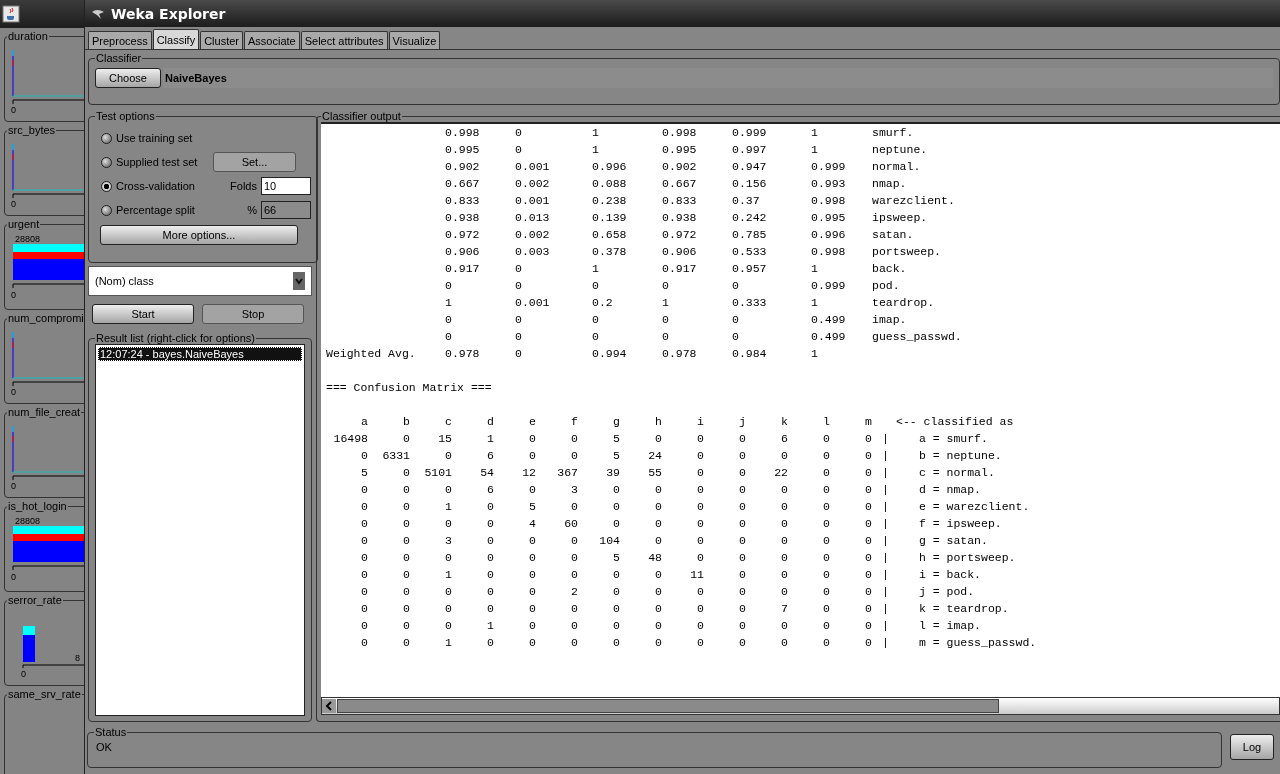 The height and width of the screenshot is (774, 1280). What do you see at coordinates (371, 354) in the screenshot?
I see `row-label: Weighted Avg.` at bounding box center [371, 354].